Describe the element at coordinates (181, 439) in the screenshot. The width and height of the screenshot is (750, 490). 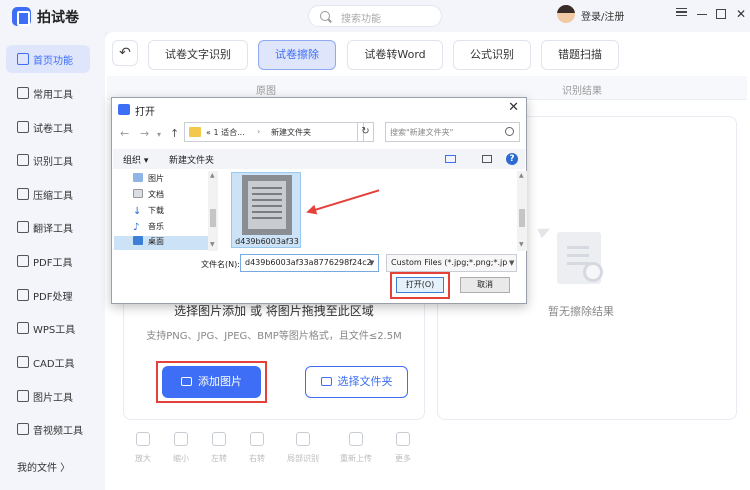
I see `zoom-out-icon` at that location.